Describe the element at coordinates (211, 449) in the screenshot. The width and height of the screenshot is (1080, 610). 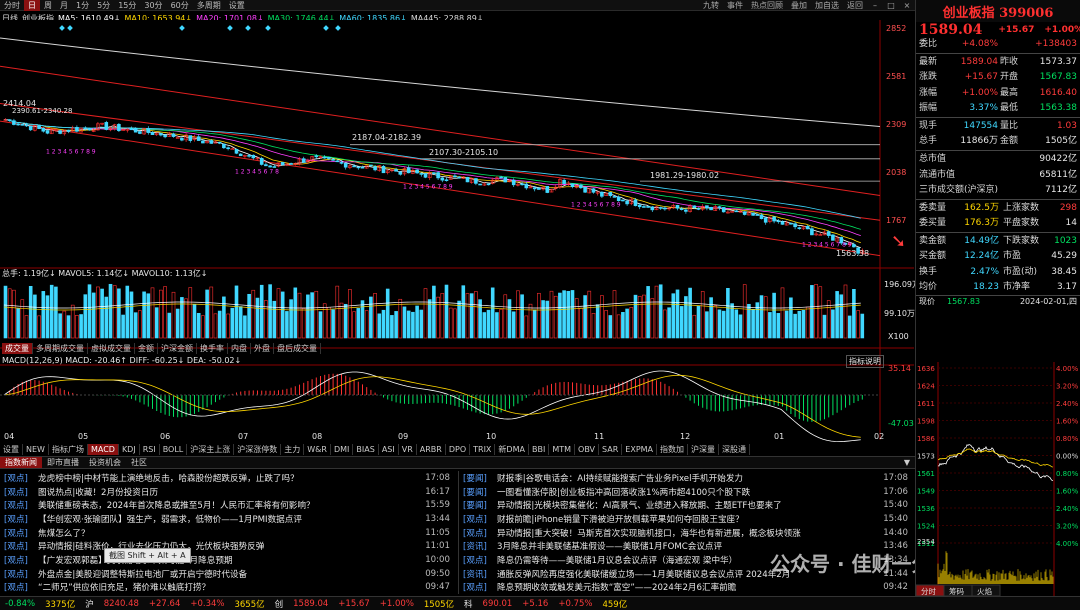
I see `indicator-tab: 沪深主上涨` at that location.